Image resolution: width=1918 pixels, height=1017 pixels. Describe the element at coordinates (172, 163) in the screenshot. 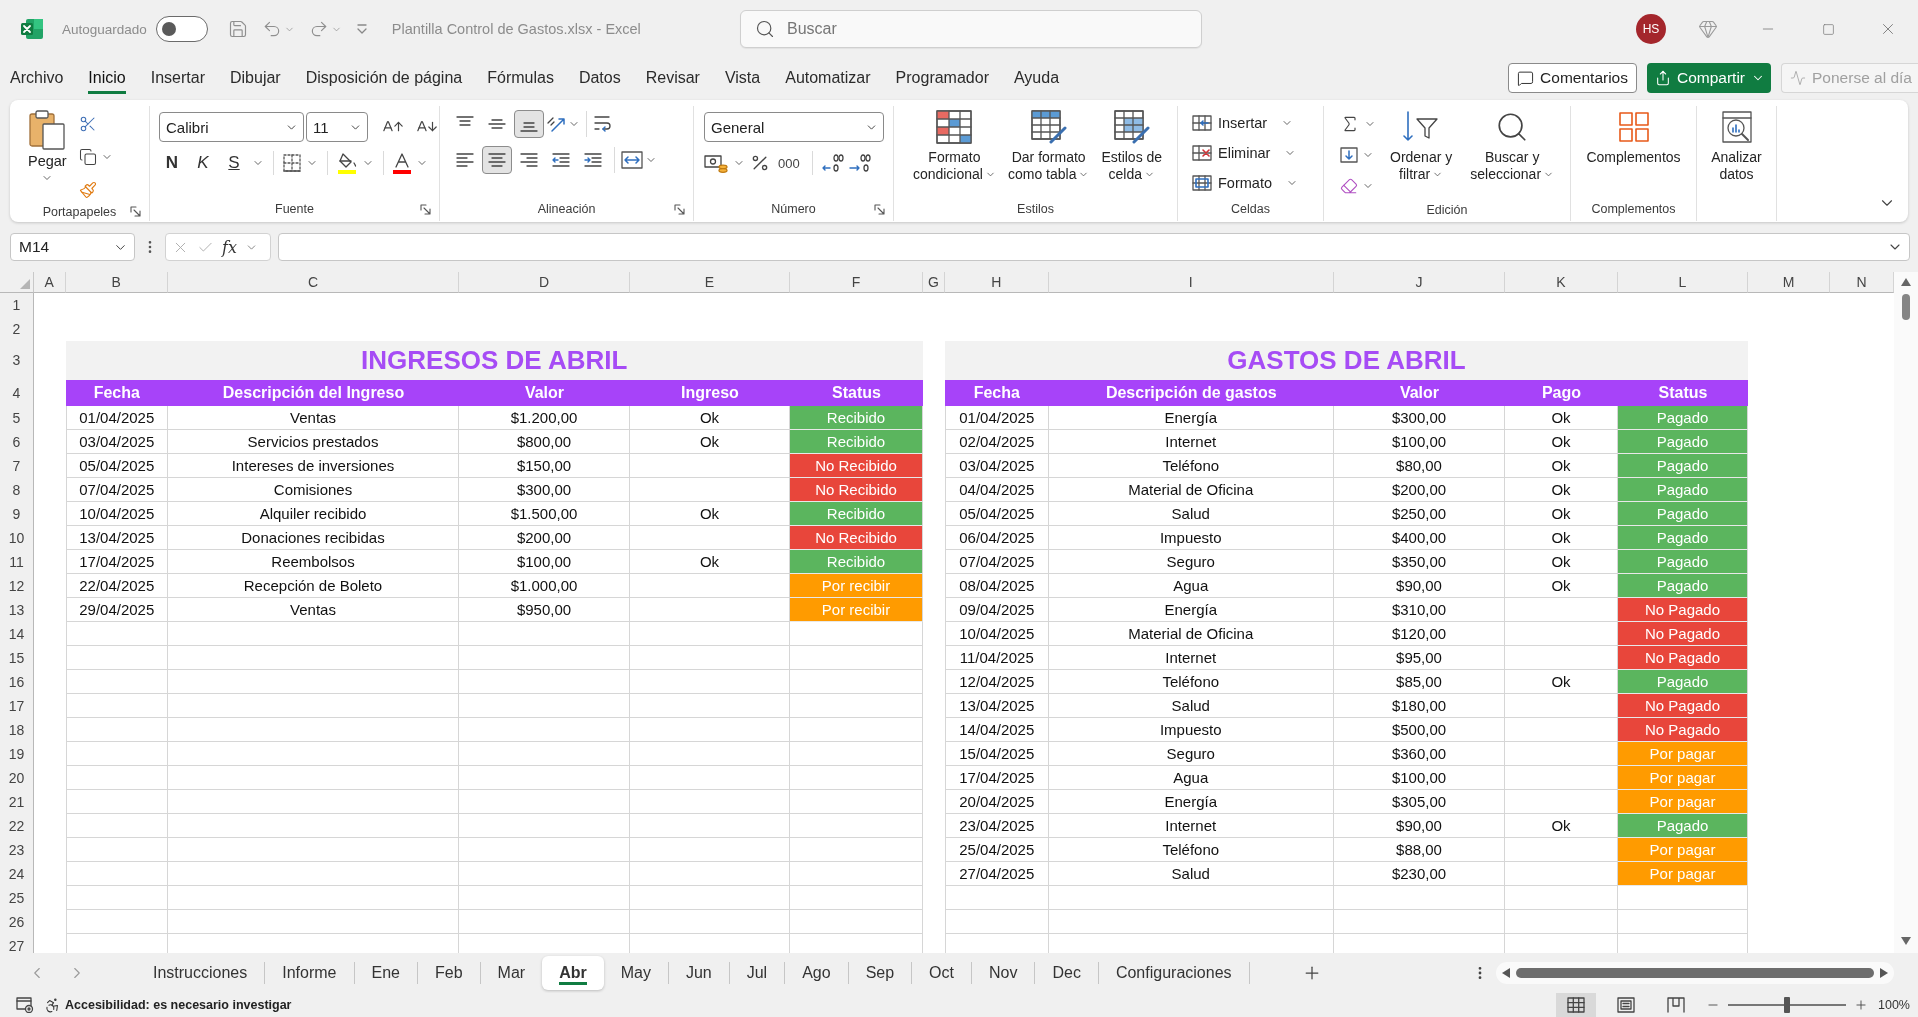

I see `bold-button: N` at that location.